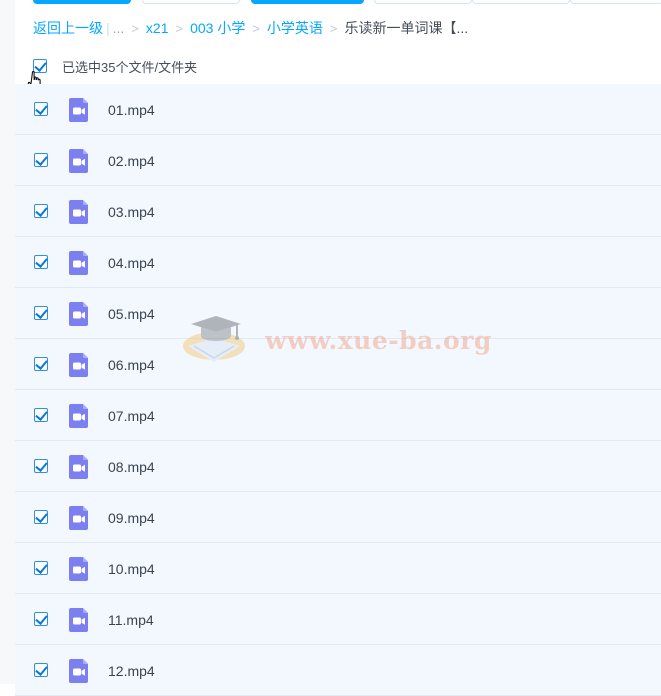 This screenshot has width=661, height=696. Describe the element at coordinates (338, 619) in the screenshot. I see `file-row: 11.mp4` at that location.